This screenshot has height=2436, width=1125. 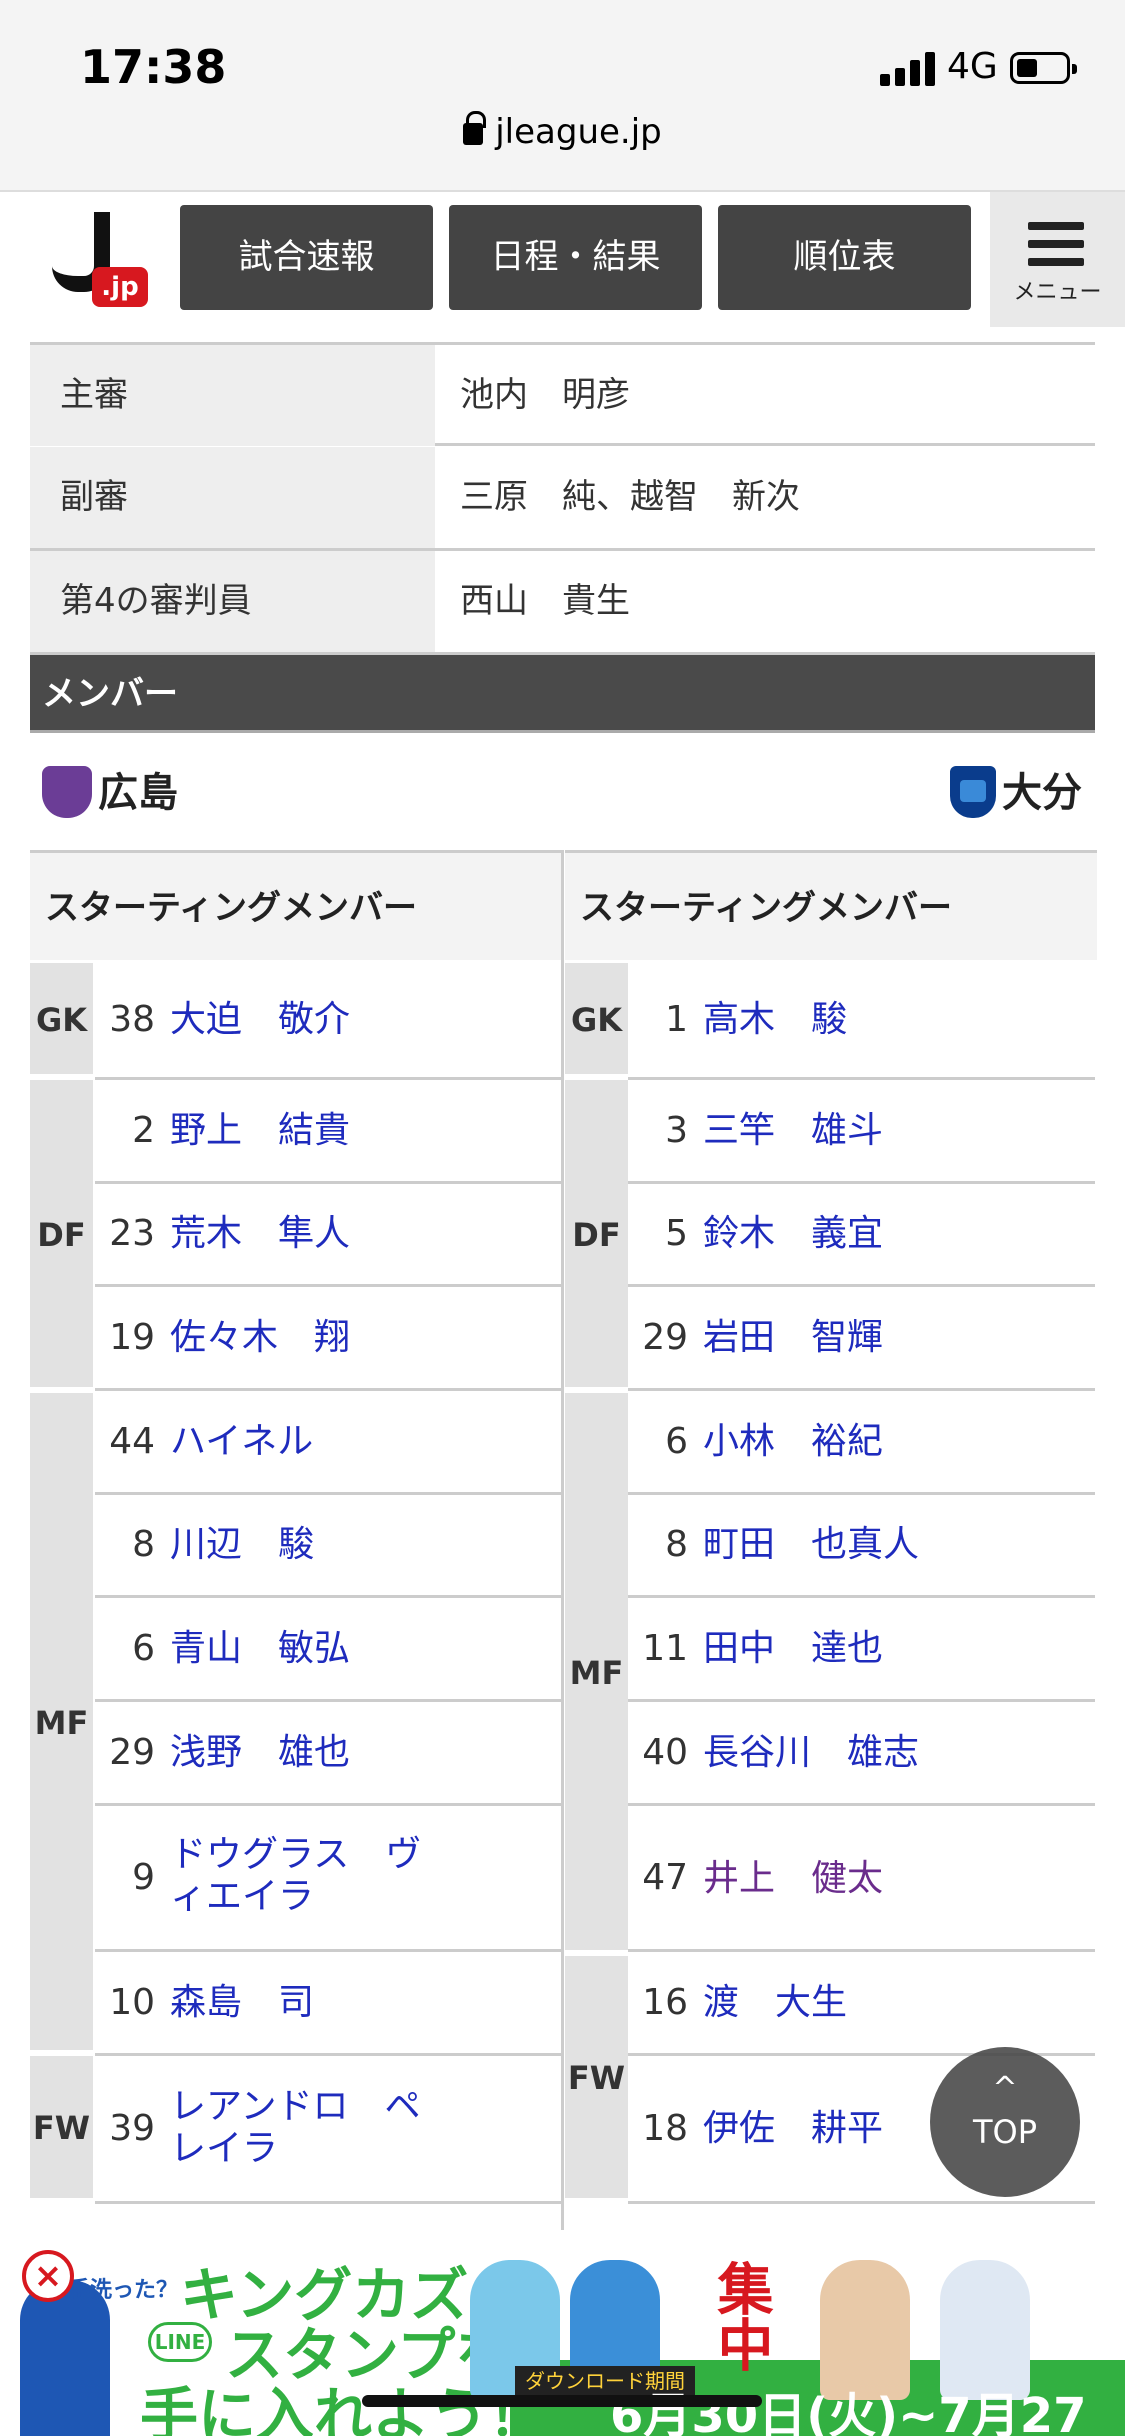 I want to click on player-row: 8 川辺 駿, so click(x=328, y=1546).